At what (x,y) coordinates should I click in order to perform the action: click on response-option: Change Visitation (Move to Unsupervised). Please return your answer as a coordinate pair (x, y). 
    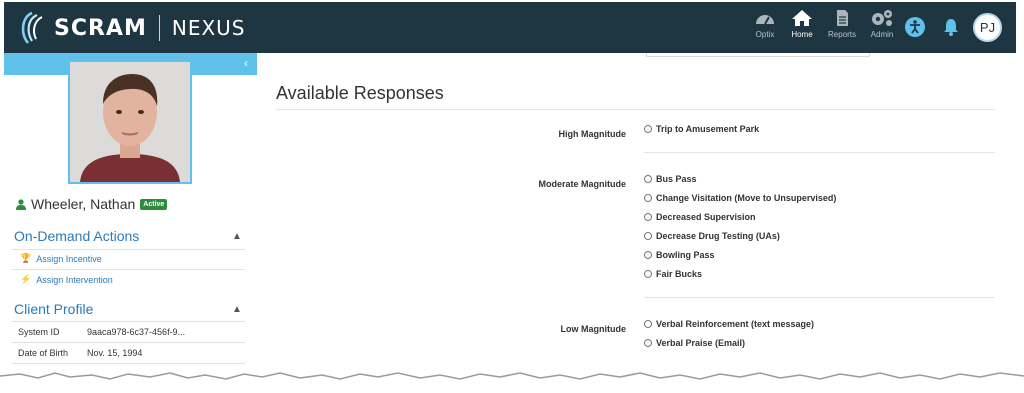
    Looking at the image, I should click on (740, 198).